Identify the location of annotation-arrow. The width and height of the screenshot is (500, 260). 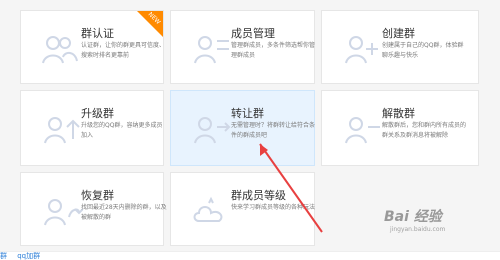
(291, 188).